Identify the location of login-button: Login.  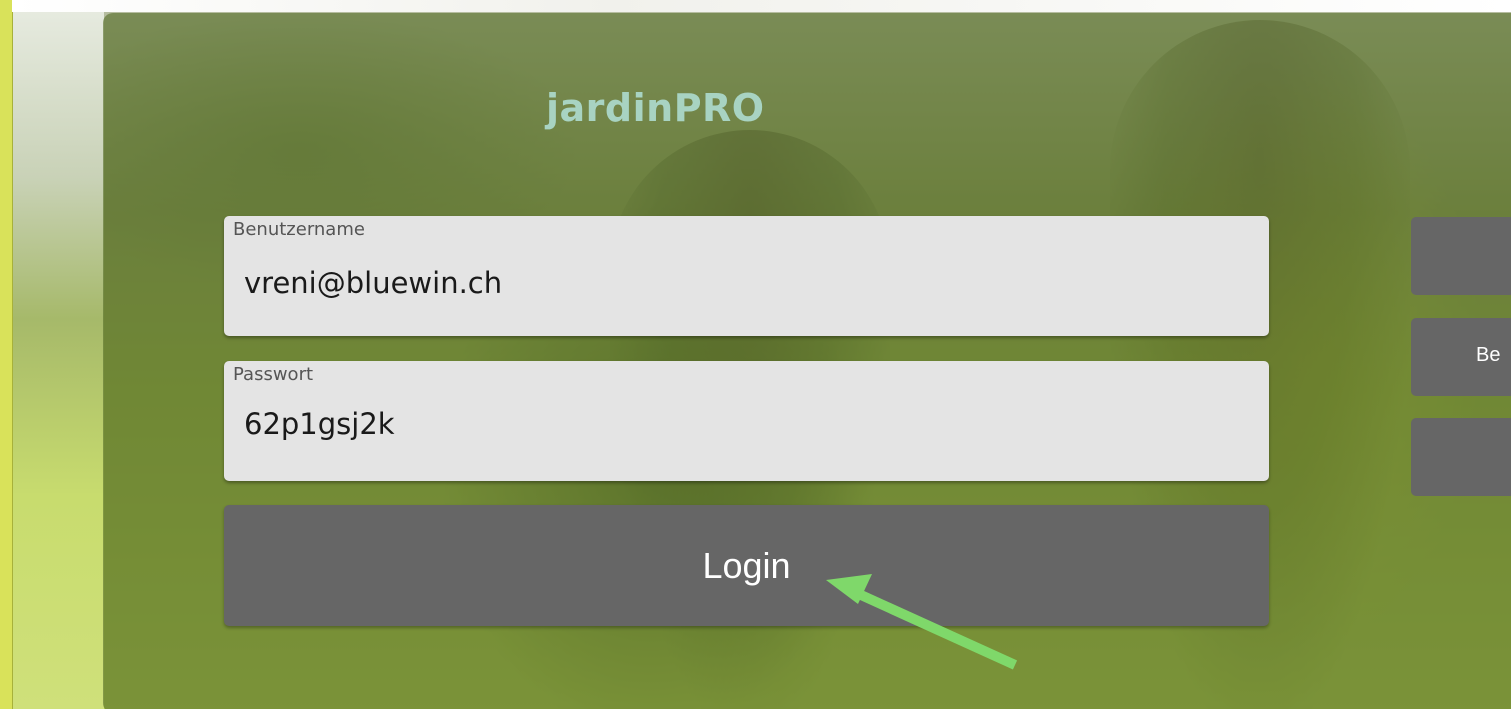
(746, 565).